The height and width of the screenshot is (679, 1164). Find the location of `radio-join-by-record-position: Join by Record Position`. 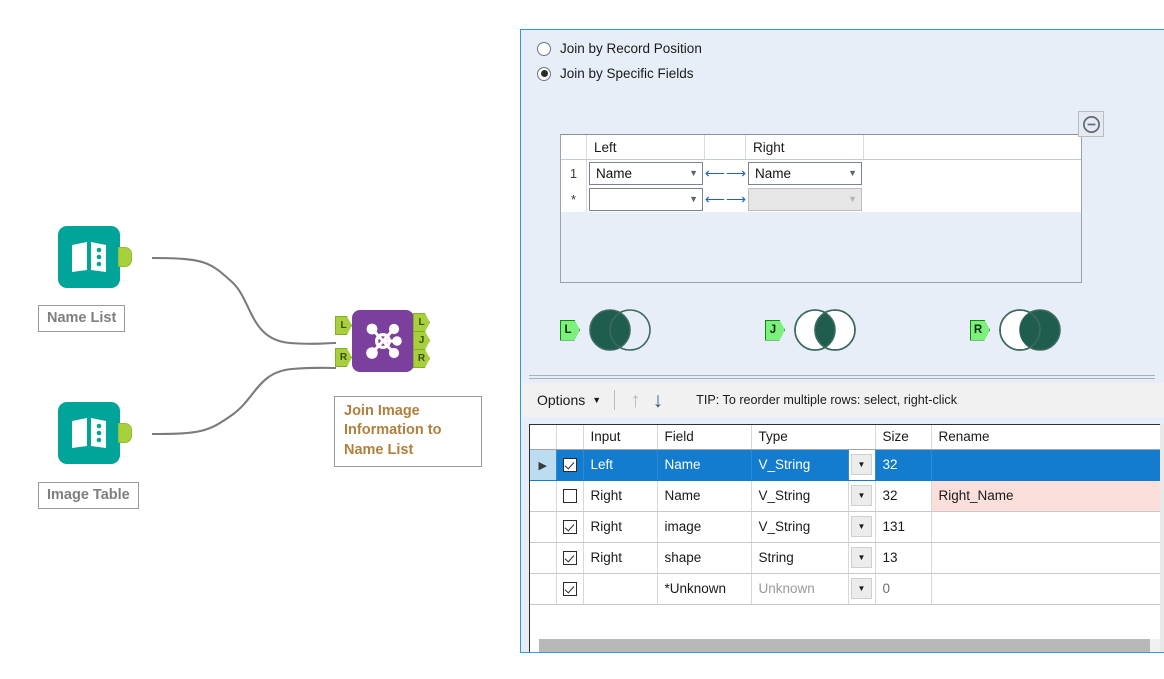

radio-join-by-record-position: Join by Record Position is located at coordinates (842, 48).